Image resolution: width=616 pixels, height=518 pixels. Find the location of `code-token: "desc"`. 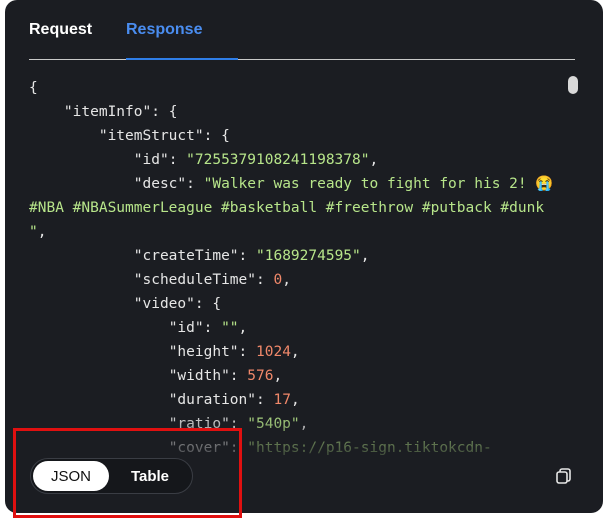

code-token: "desc" is located at coordinates (160, 184).